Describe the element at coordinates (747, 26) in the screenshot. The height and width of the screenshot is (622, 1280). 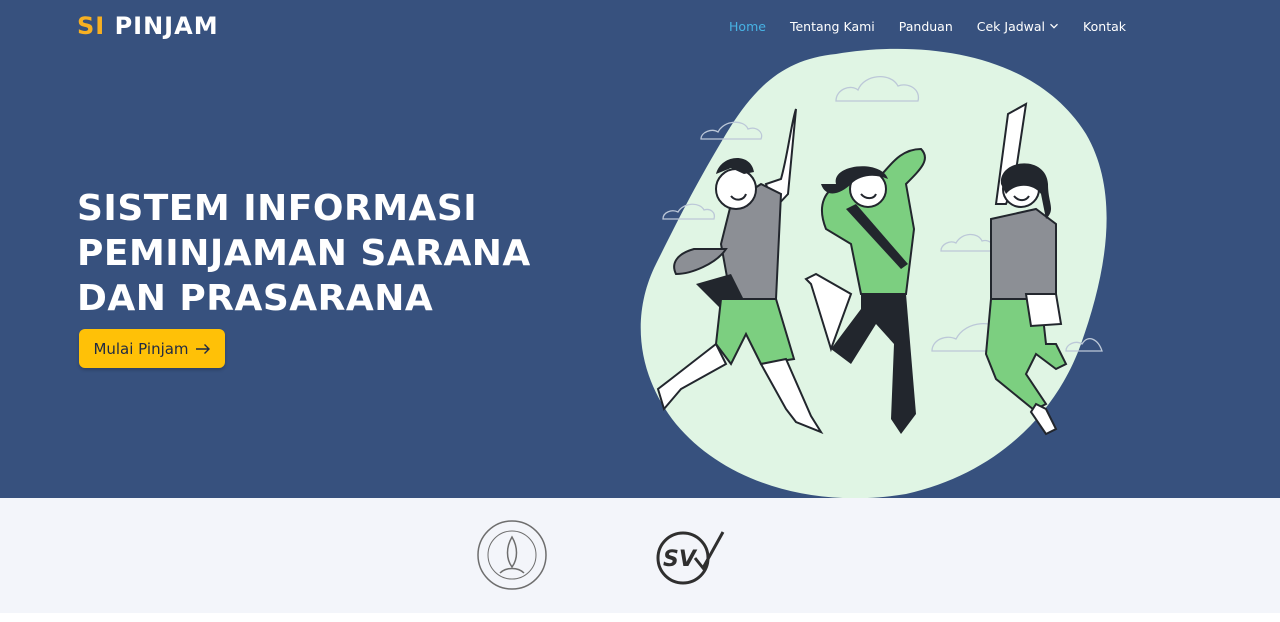
I see `nav-home: Home` at that location.